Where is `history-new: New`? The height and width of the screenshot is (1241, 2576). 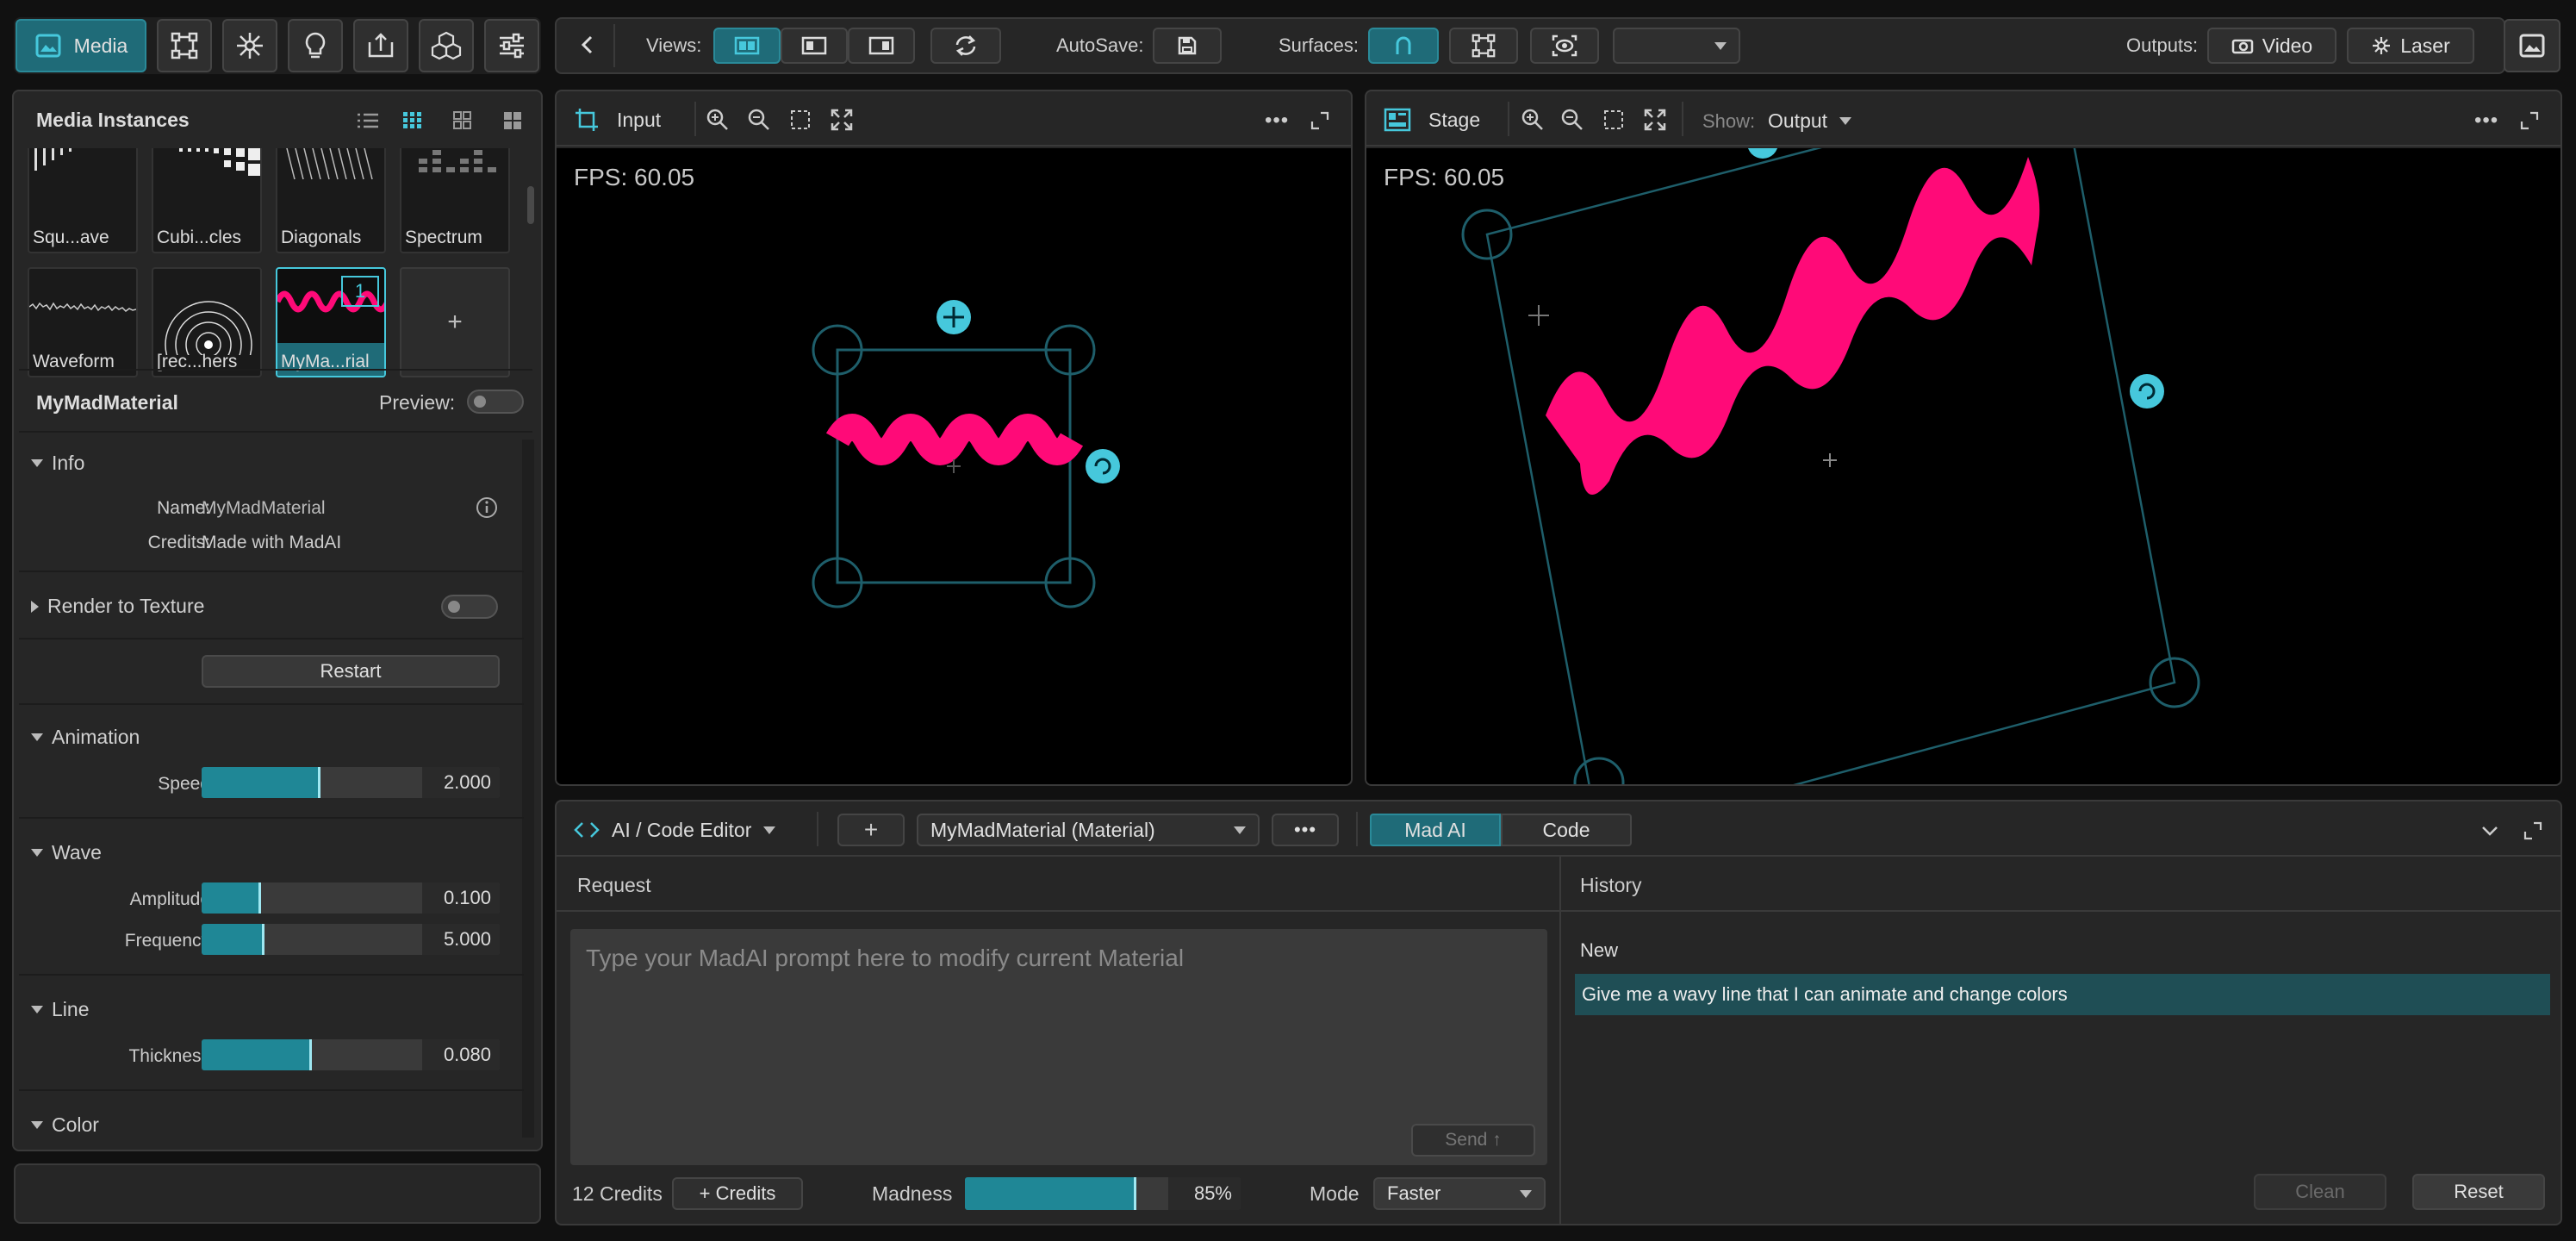 history-new: New is located at coordinates (1599, 950).